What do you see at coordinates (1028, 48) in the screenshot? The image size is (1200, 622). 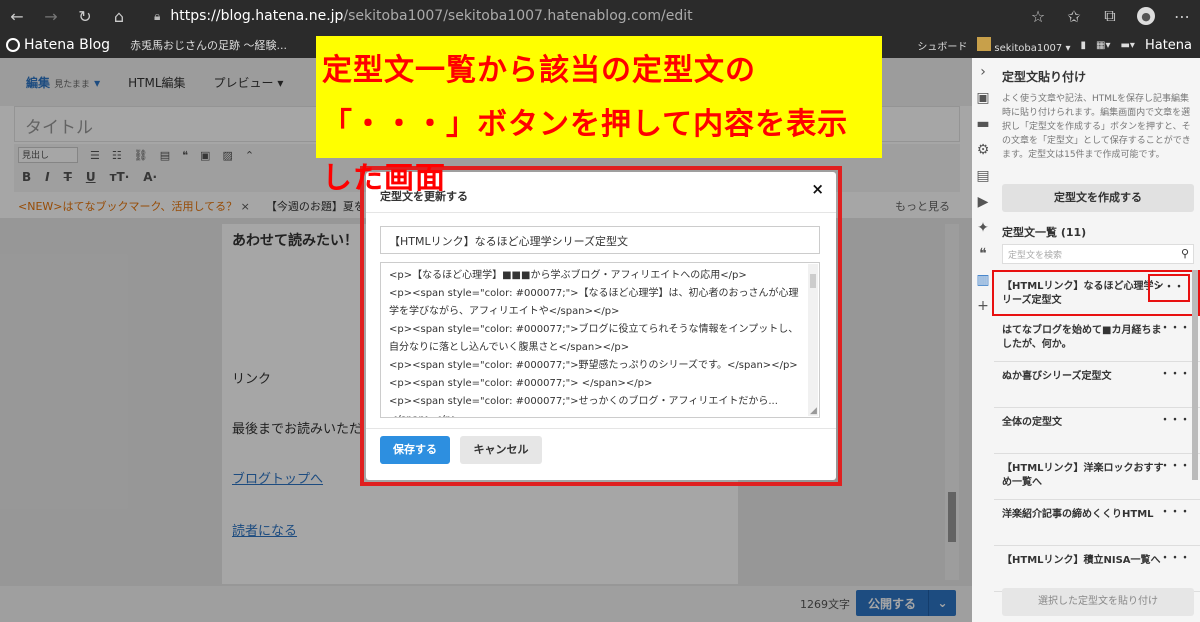 I see `user-name: sekitoba1007` at bounding box center [1028, 48].